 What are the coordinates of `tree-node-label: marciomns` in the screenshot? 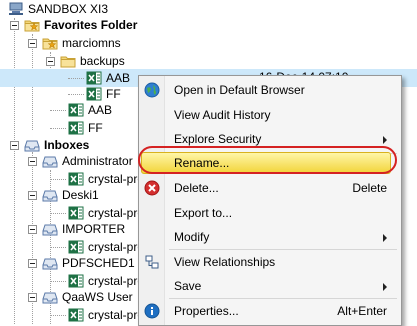 It's located at (91, 43).